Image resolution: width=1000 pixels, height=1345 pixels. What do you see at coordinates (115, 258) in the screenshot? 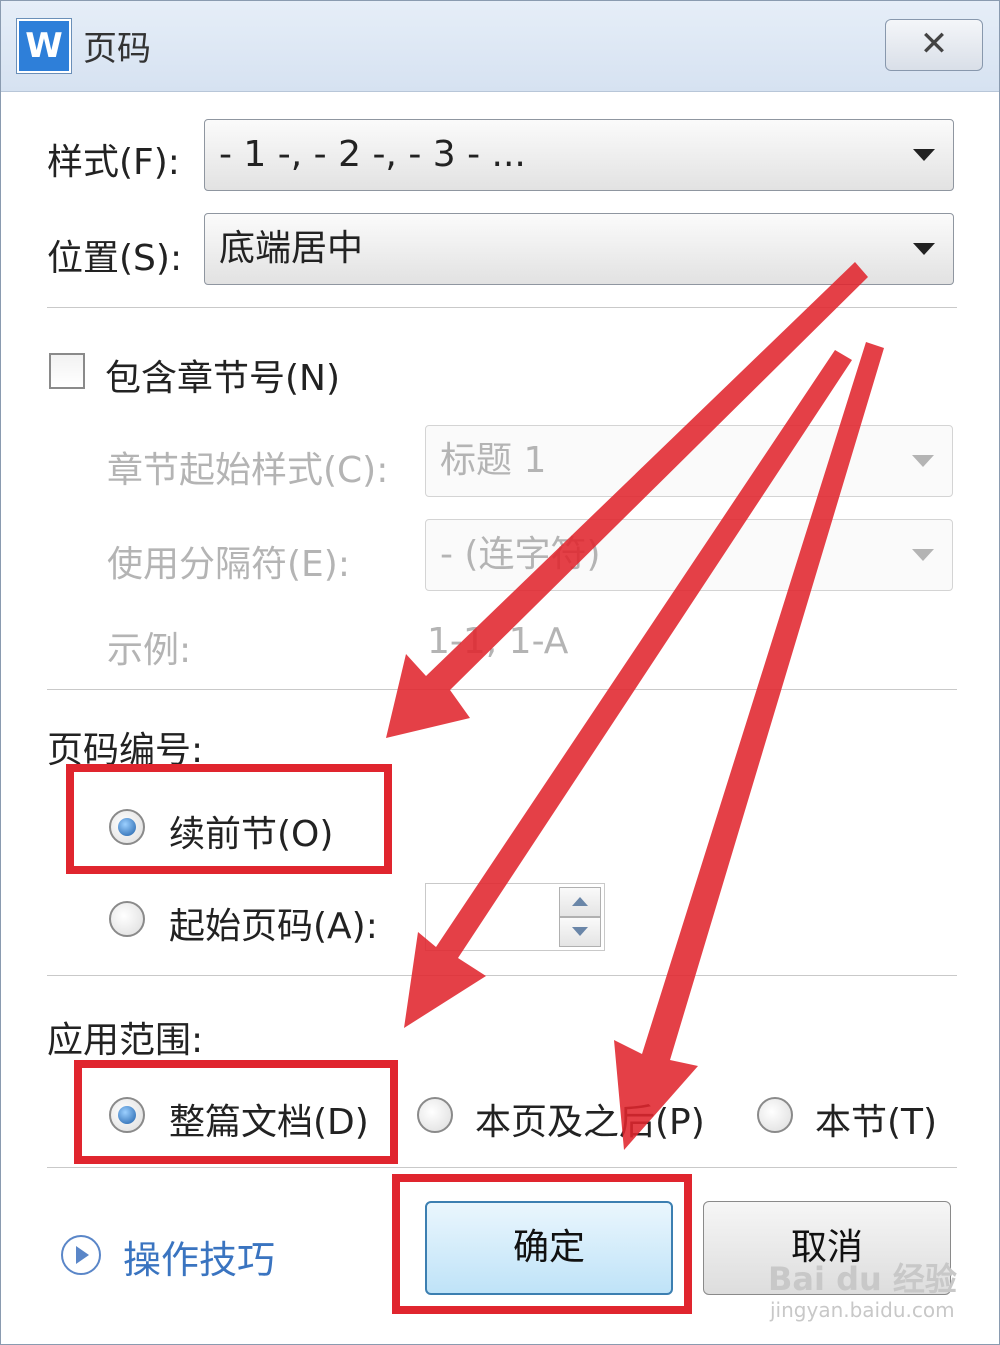
I see `position-label: 位置(S):` at bounding box center [115, 258].